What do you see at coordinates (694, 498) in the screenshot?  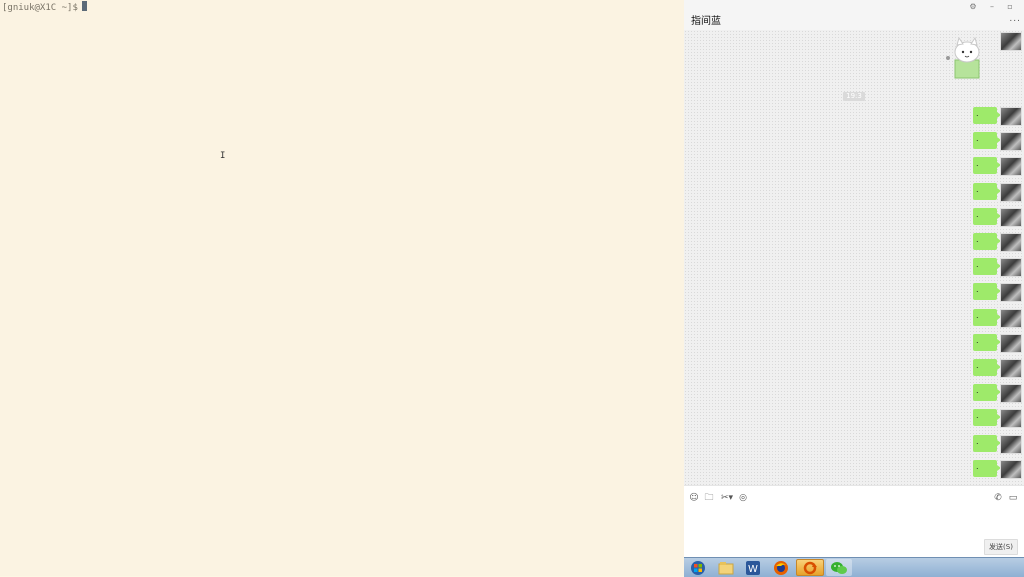 I see `emoji-icon: ☺` at bounding box center [694, 498].